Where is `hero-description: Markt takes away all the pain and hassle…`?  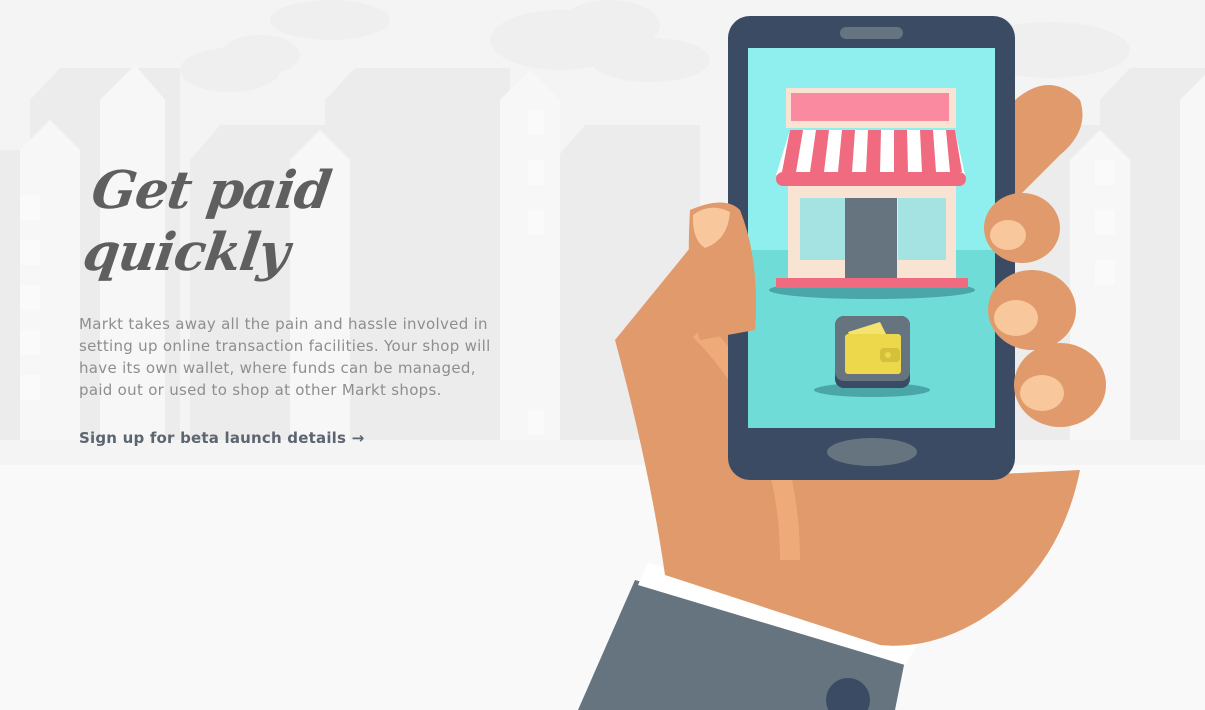
hero-description: Markt takes away all the pain and hassle… is located at coordinates (285, 356).